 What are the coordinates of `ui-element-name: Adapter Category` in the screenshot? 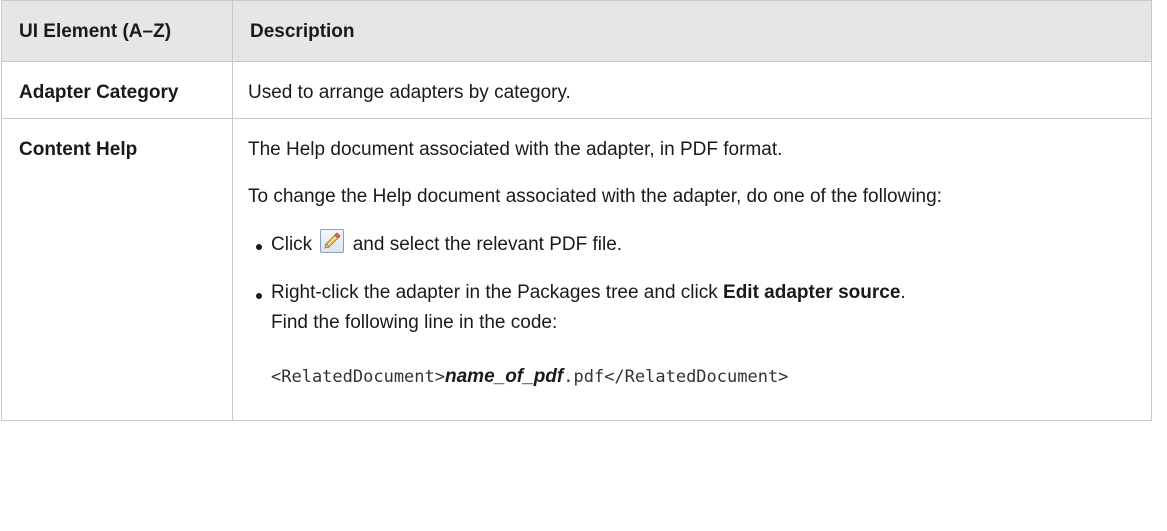 It's located at (117, 90).